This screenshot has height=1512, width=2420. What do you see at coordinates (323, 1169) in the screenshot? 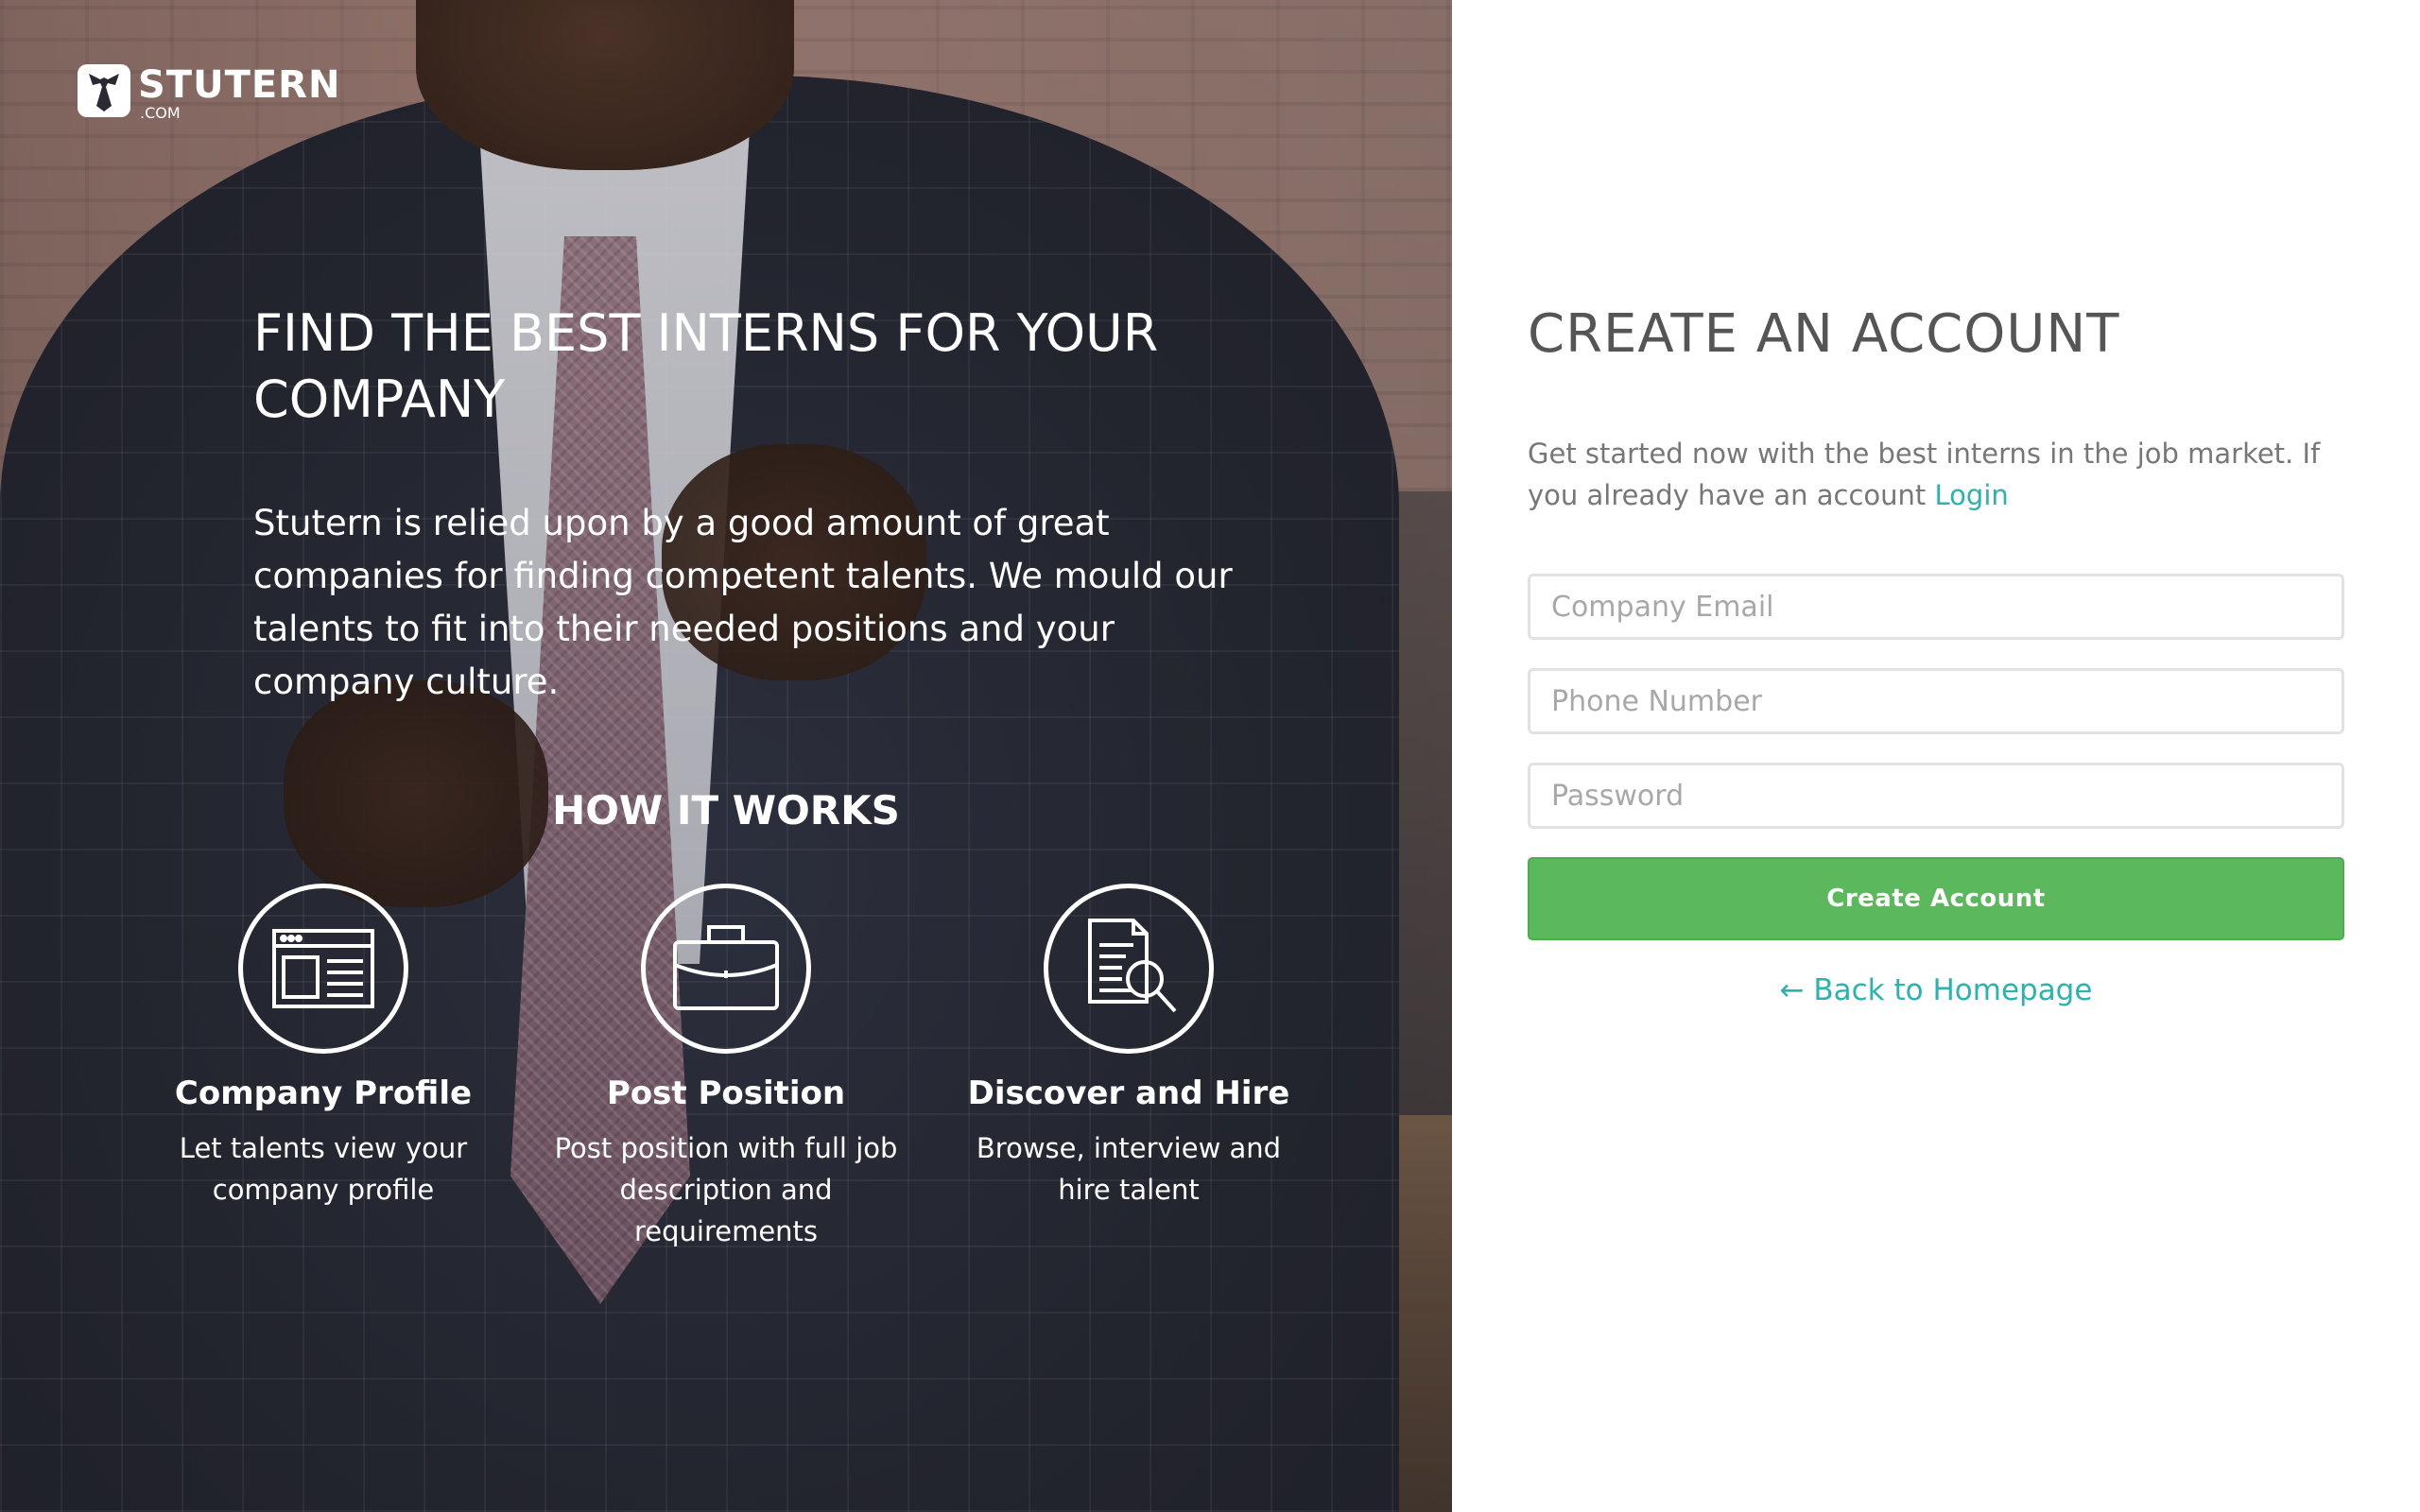
I see `step-description: Let talents view your company profile` at bounding box center [323, 1169].